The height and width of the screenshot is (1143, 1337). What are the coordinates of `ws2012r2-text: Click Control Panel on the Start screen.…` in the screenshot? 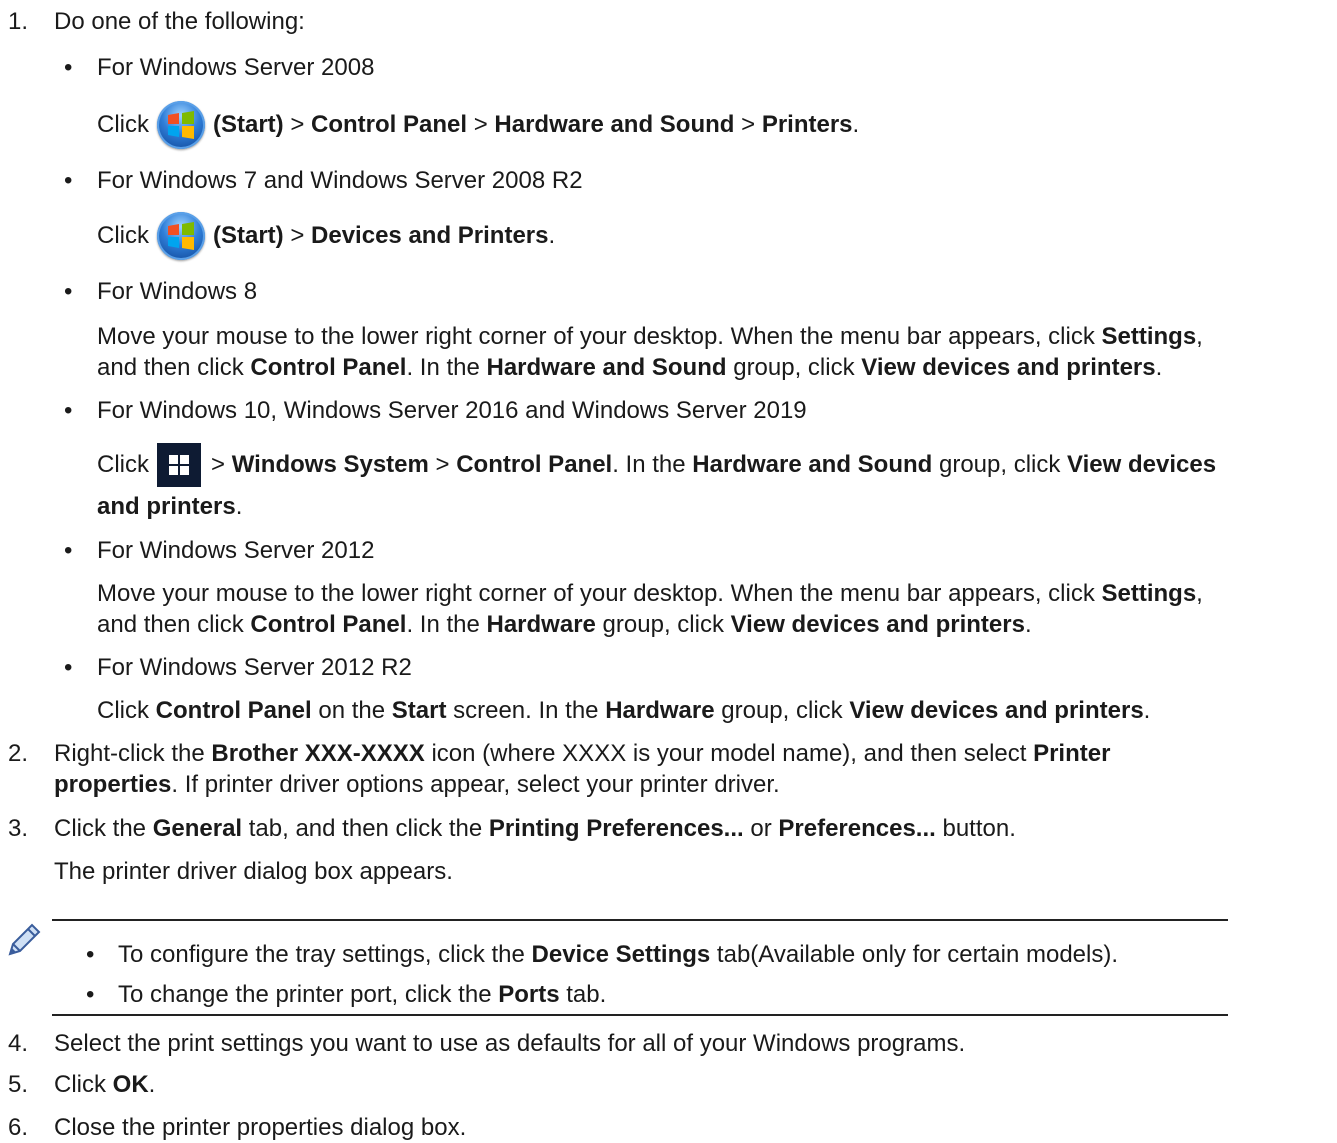 It's located at (624, 710).